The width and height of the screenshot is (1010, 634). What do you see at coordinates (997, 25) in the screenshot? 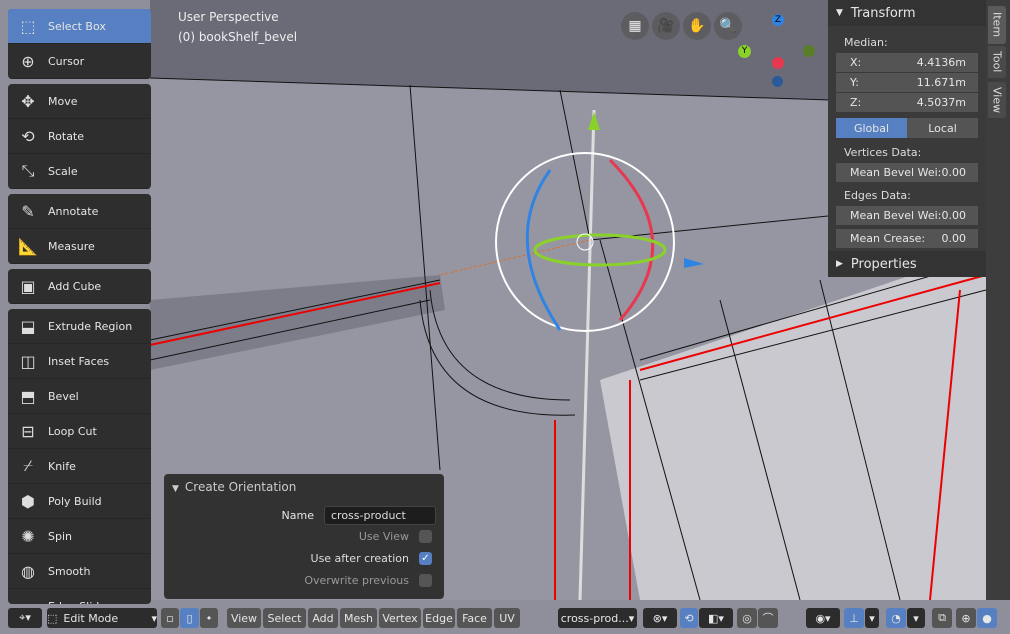
I see `tab-item: Item` at bounding box center [997, 25].